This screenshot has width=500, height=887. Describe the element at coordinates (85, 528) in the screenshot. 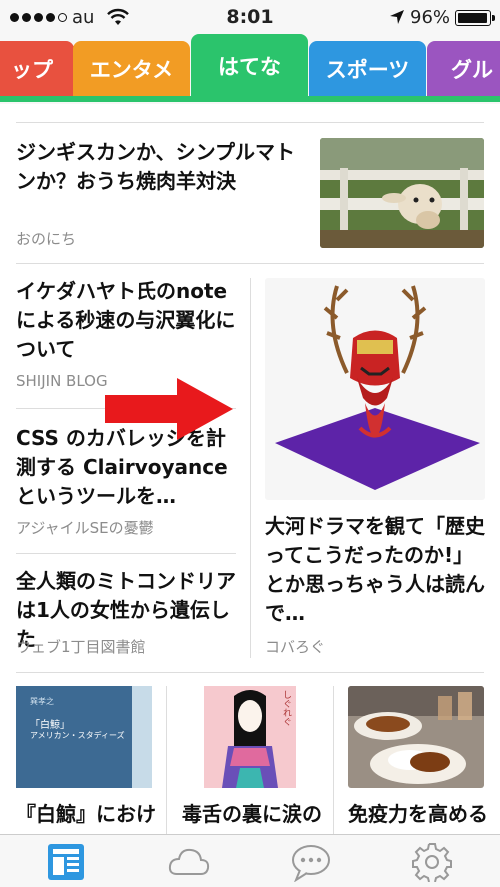

I see `article-source: アジャイルSEの憂鬱` at that location.